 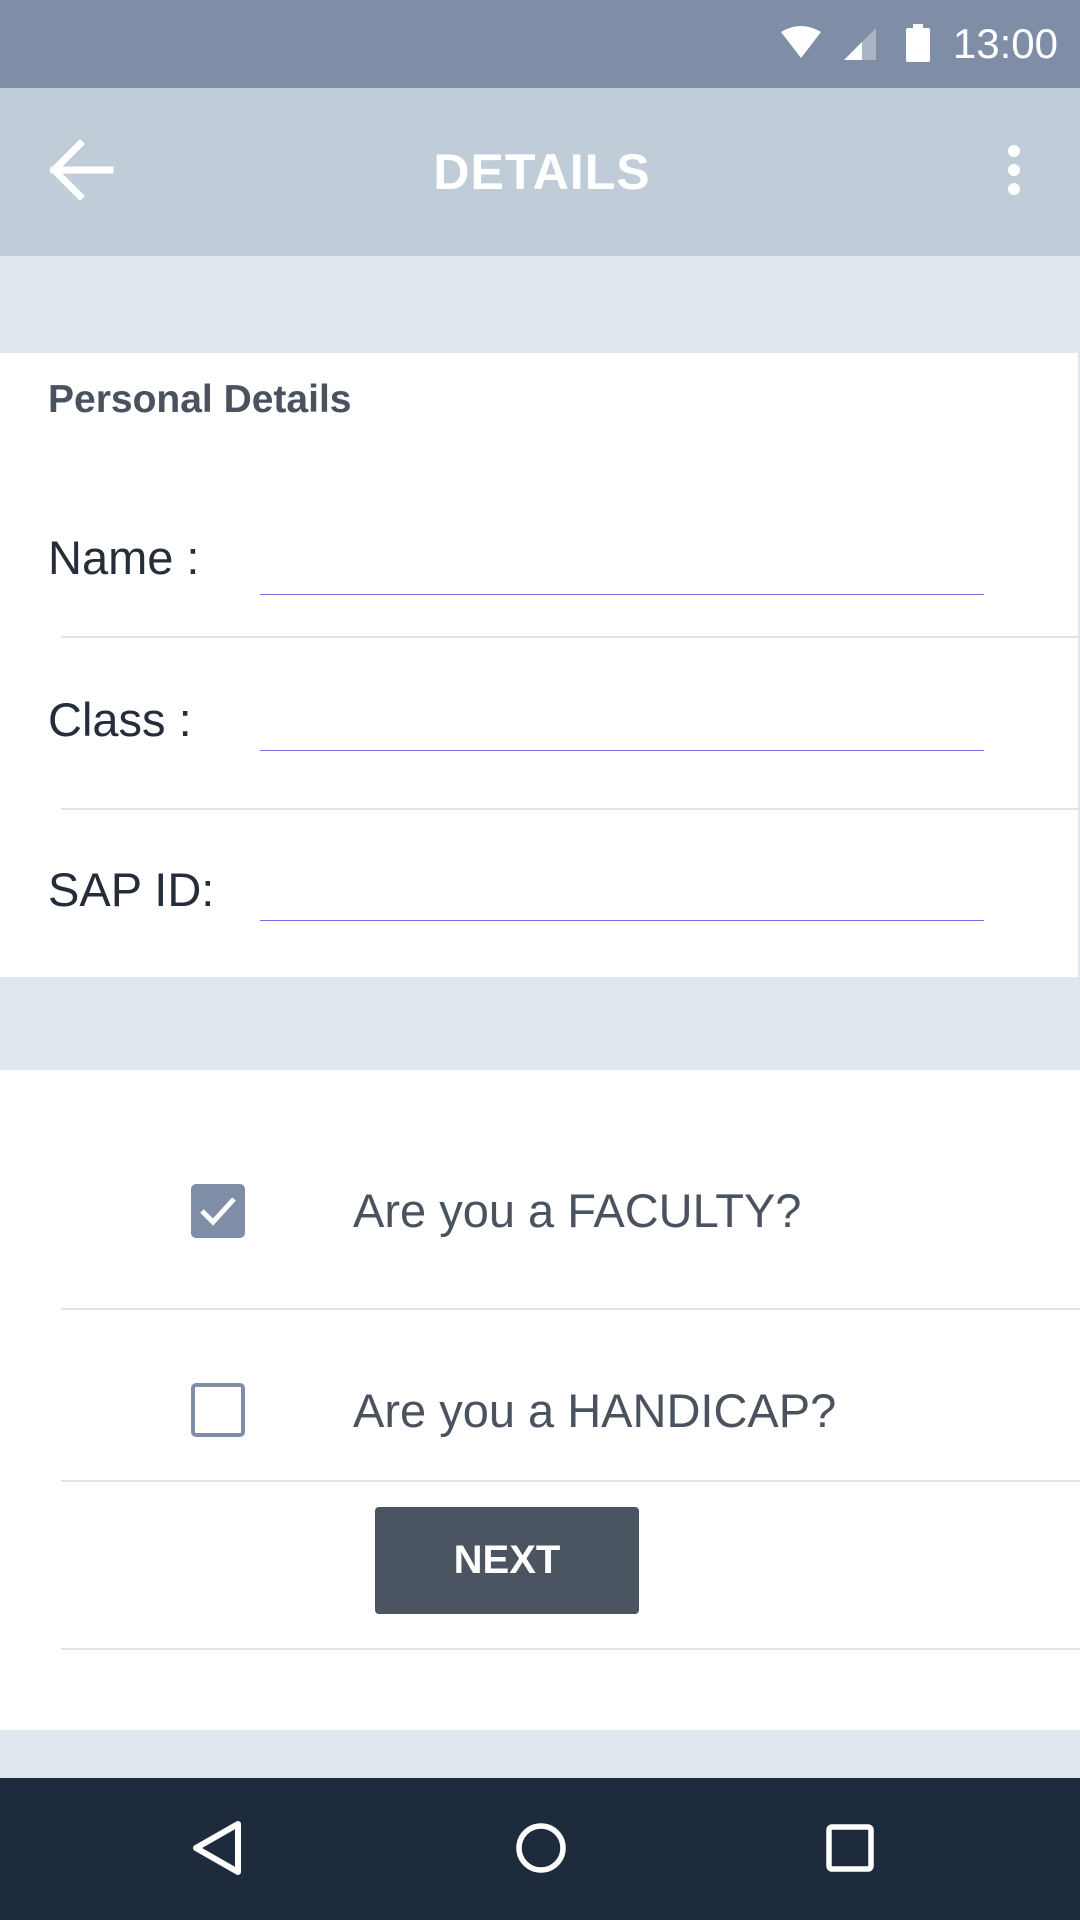 I want to click on faculty-question-label: Are you a FACULTY?, so click(x=577, y=1210).